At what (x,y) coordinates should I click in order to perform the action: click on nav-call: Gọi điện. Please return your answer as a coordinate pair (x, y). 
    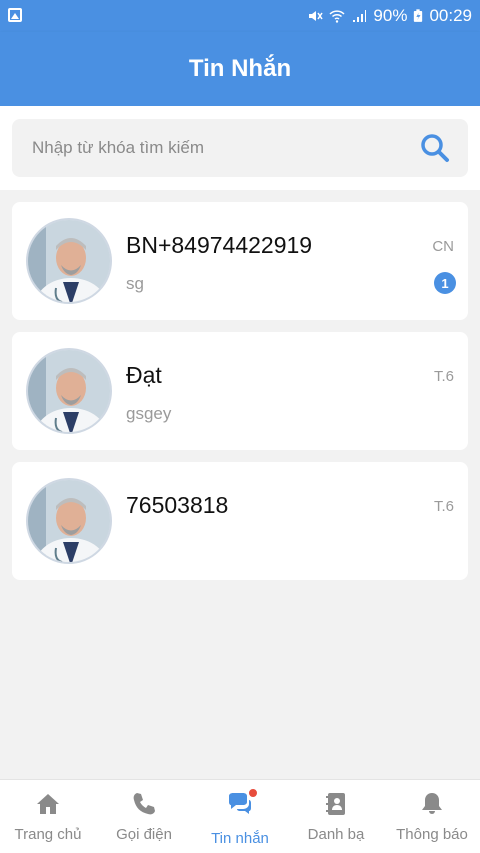
    Looking at the image, I should click on (144, 816).